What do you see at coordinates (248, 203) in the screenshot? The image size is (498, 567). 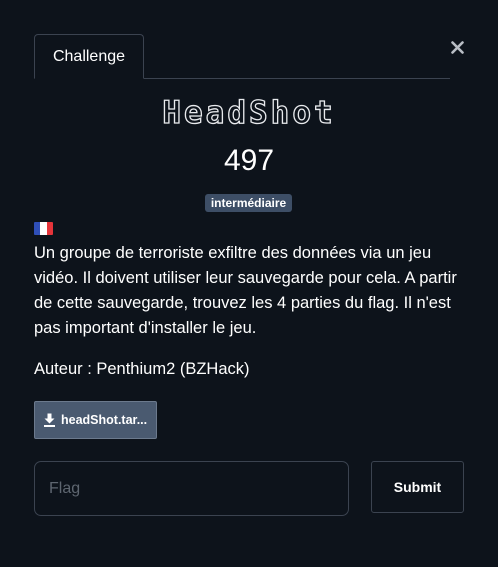 I see `difficulty-badge: intermédiaire` at bounding box center [248, 203].